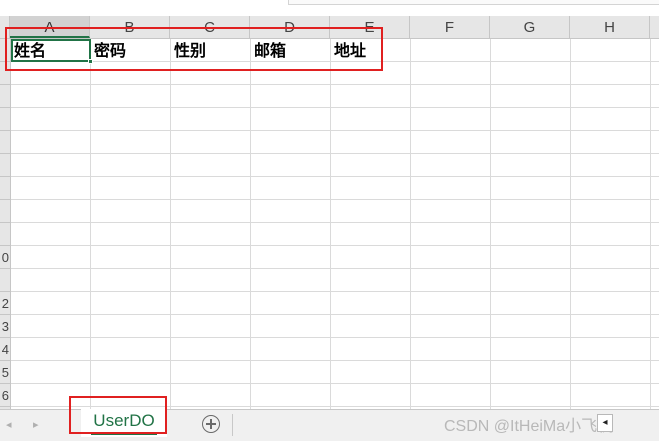 This screenshot has width=659, height=441. I want to click on toolbar-edge, so click(329, 8).